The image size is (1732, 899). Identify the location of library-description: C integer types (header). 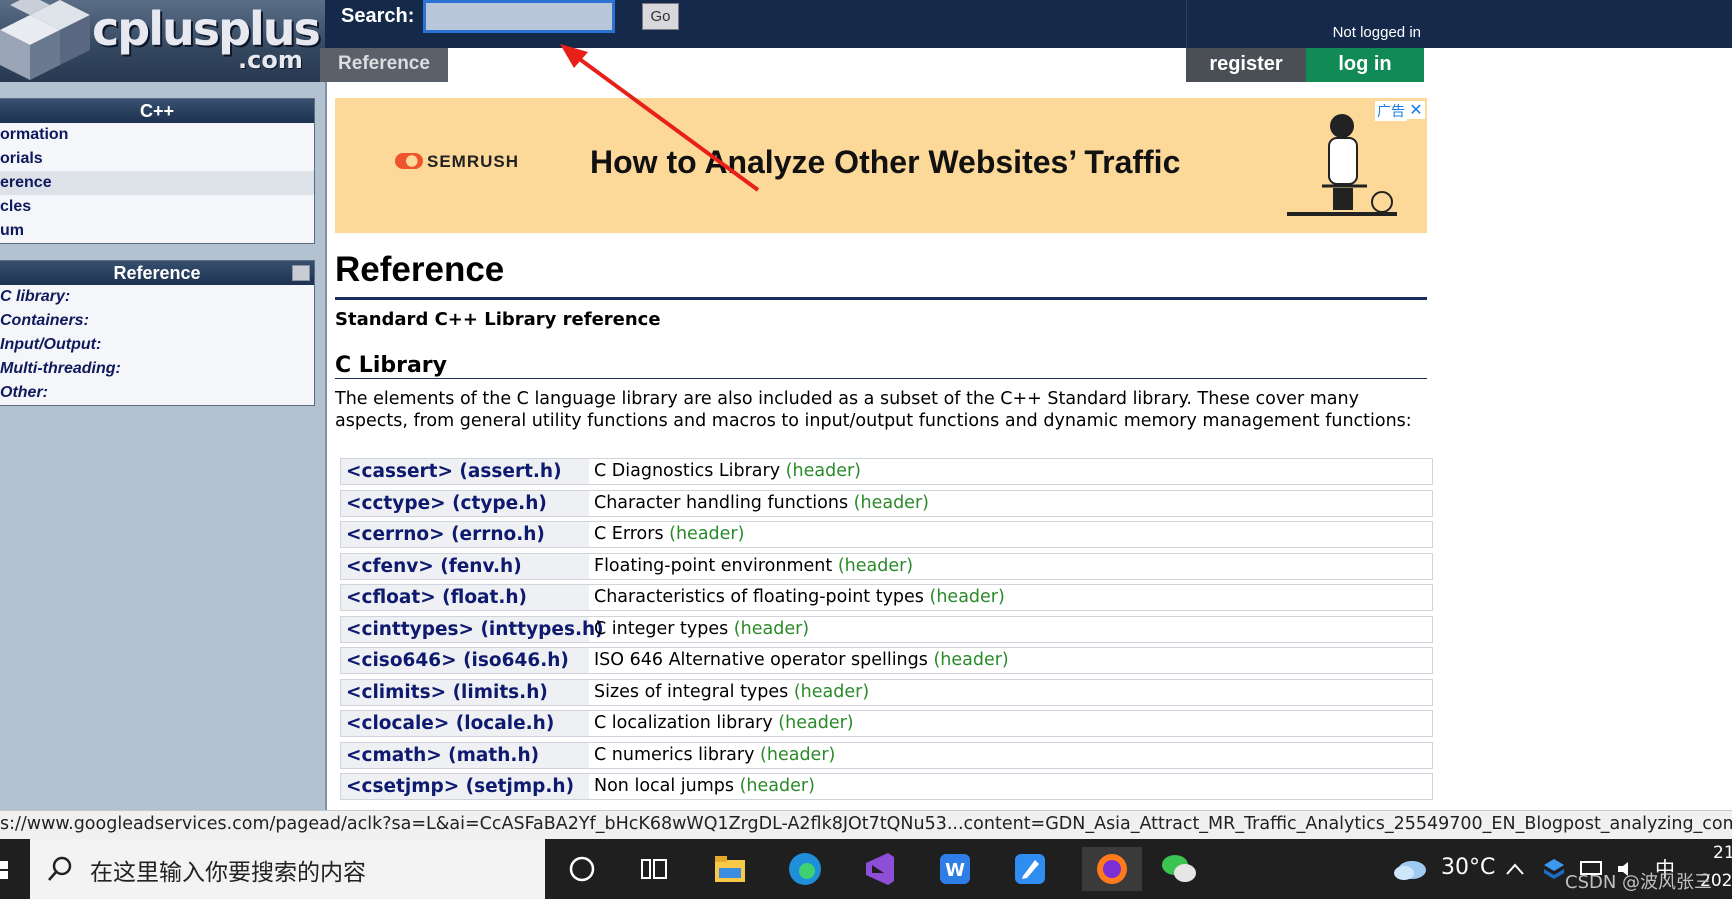
(1010, 629).